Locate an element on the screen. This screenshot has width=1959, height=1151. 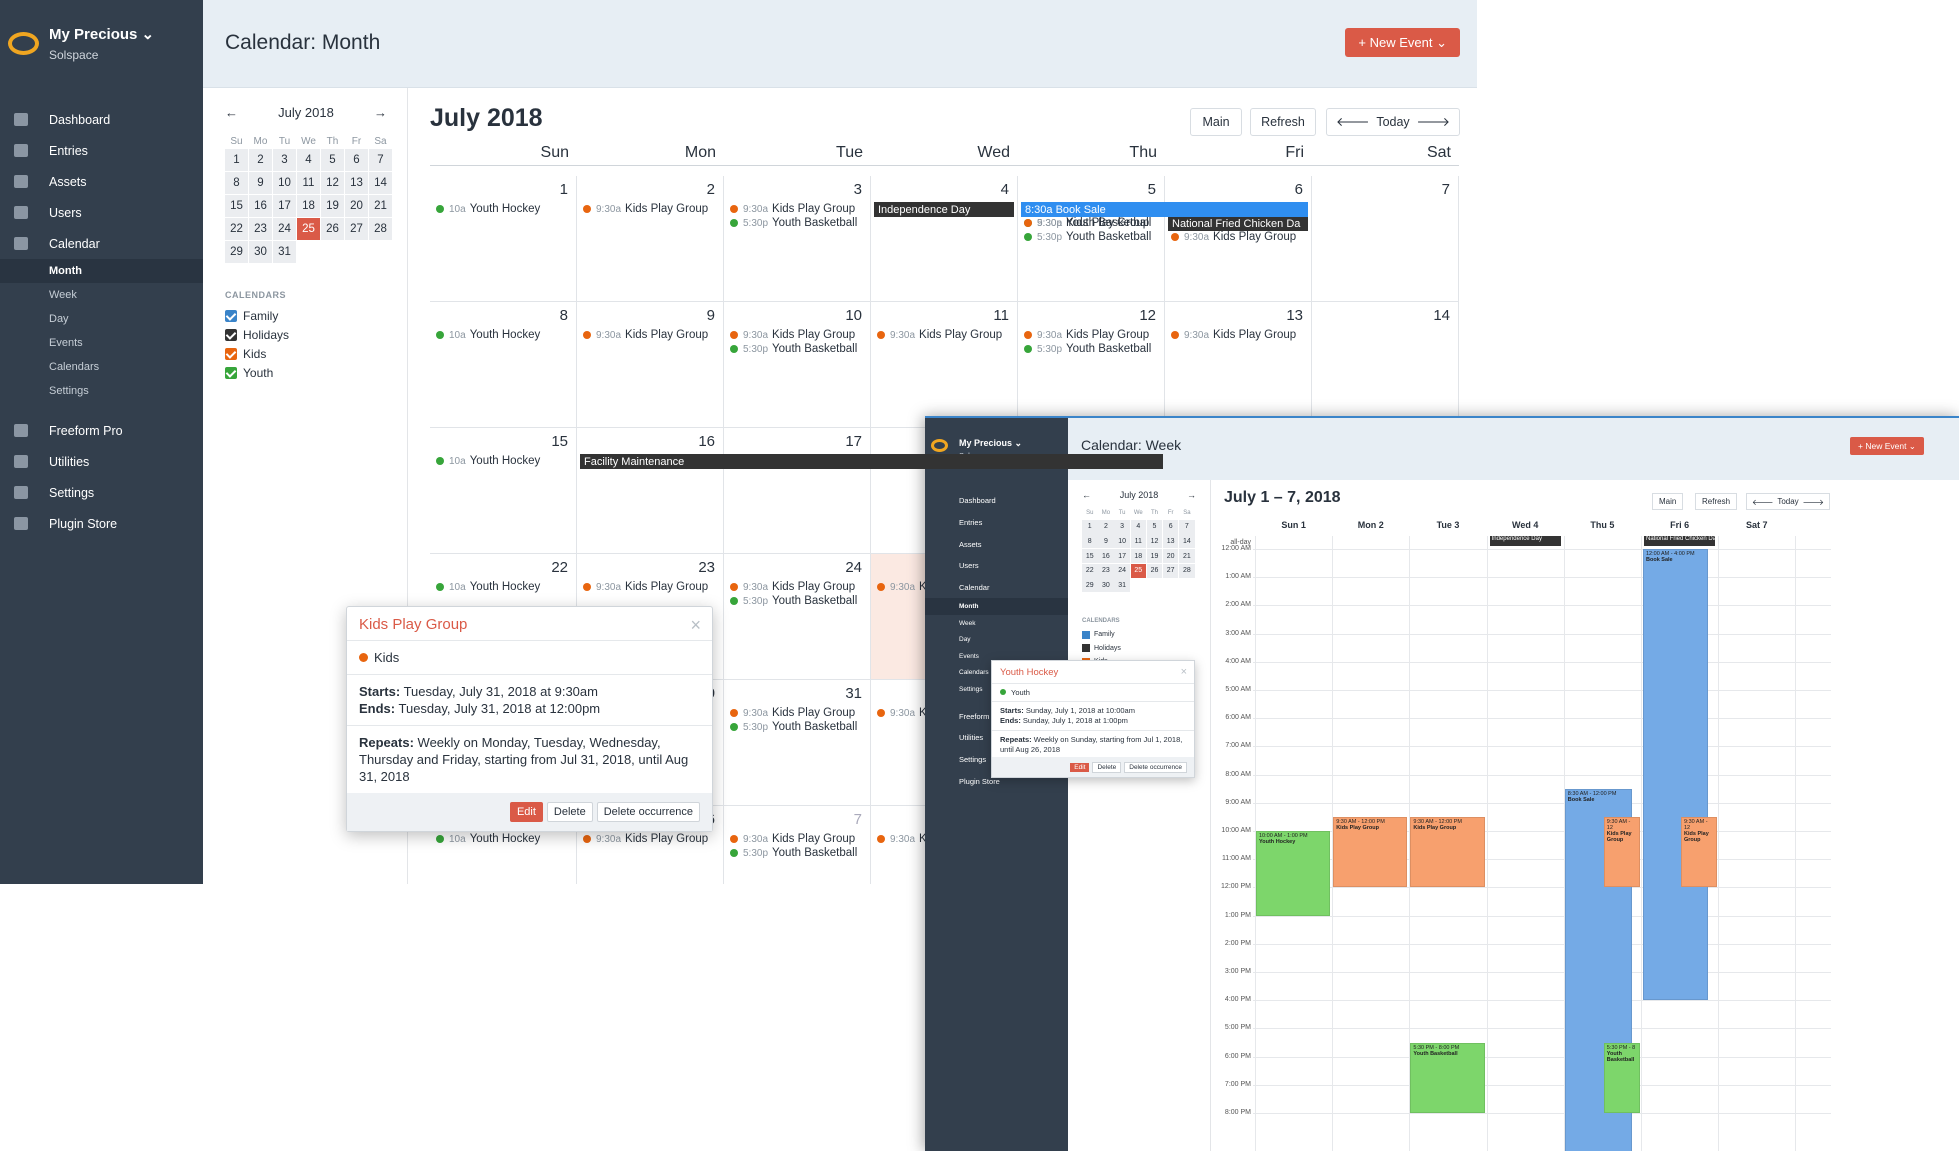
mini-day: 16 is located at coordinates (260, 206).